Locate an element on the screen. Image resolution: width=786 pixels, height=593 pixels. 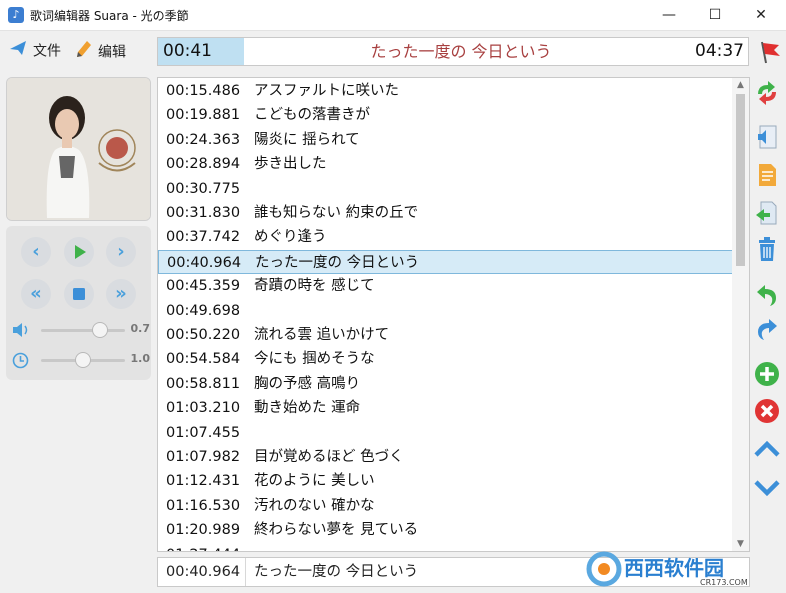
lyric-text: 目が覚めるほど 色づく is located at coordinates (329, 457).